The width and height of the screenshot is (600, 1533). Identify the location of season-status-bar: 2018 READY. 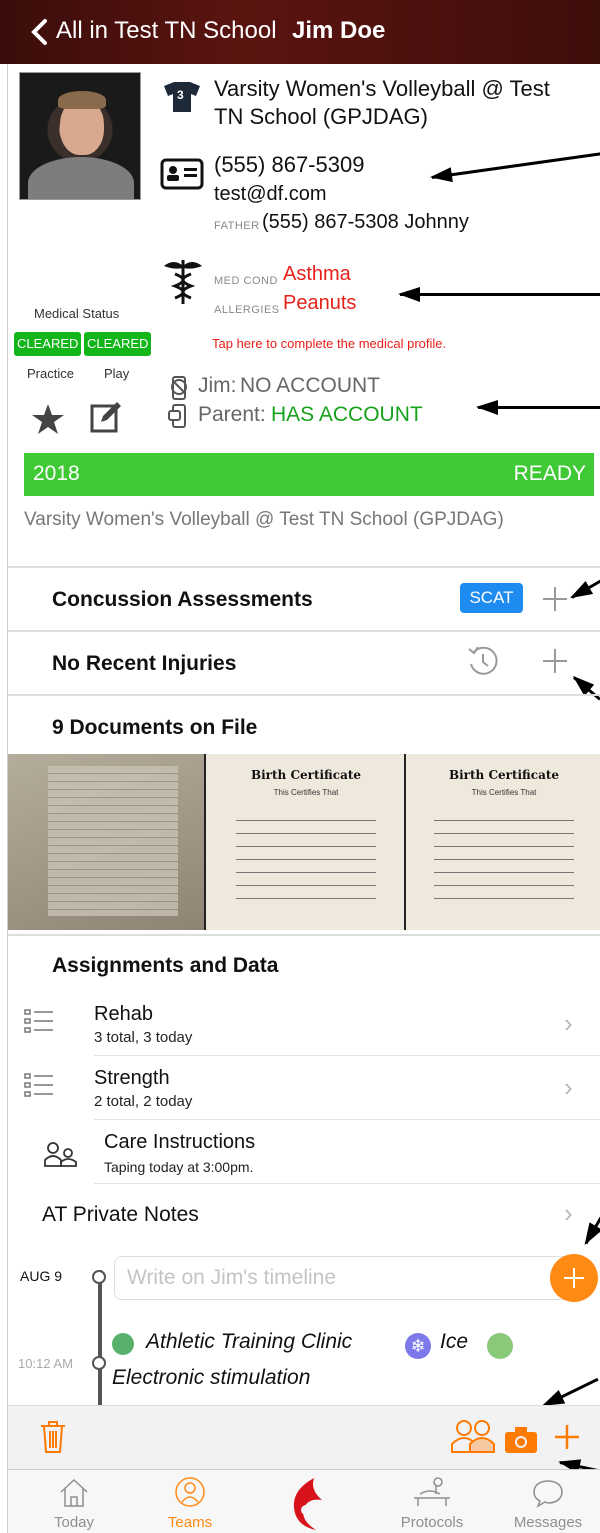
(309, 474).